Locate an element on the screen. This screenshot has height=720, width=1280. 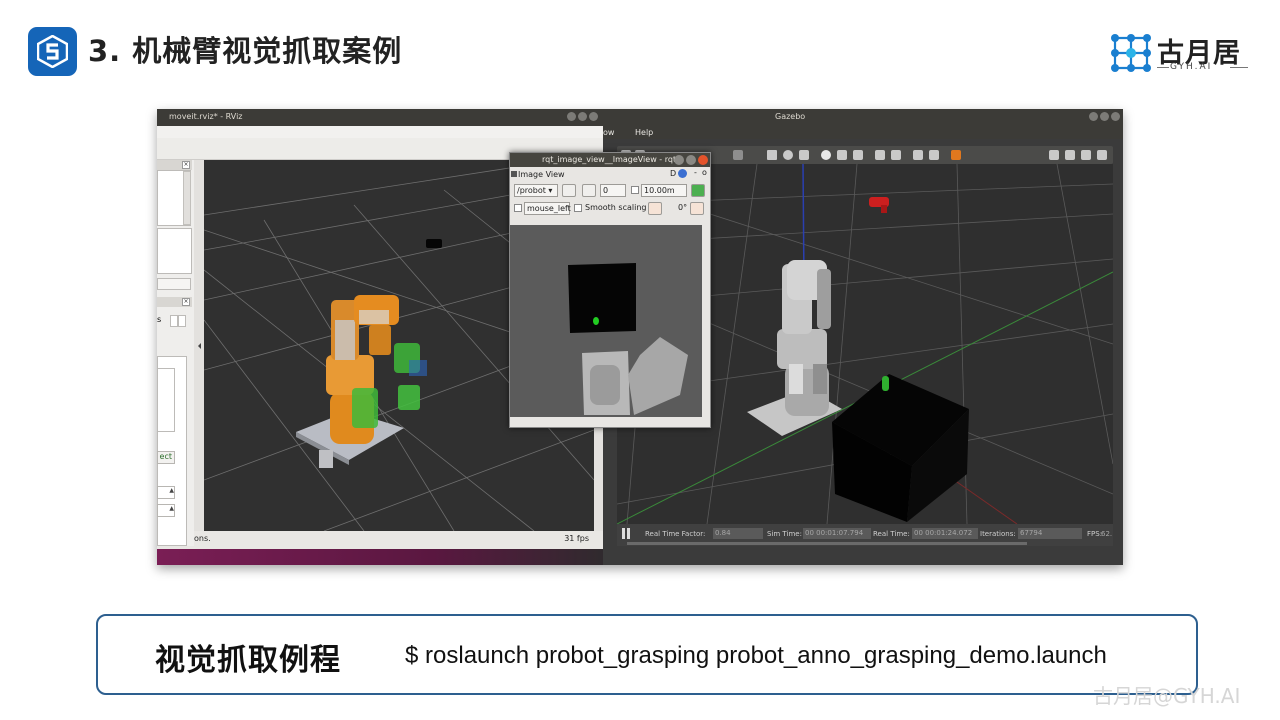
collapse-arrow-icon is located at coordinates (199, 353).